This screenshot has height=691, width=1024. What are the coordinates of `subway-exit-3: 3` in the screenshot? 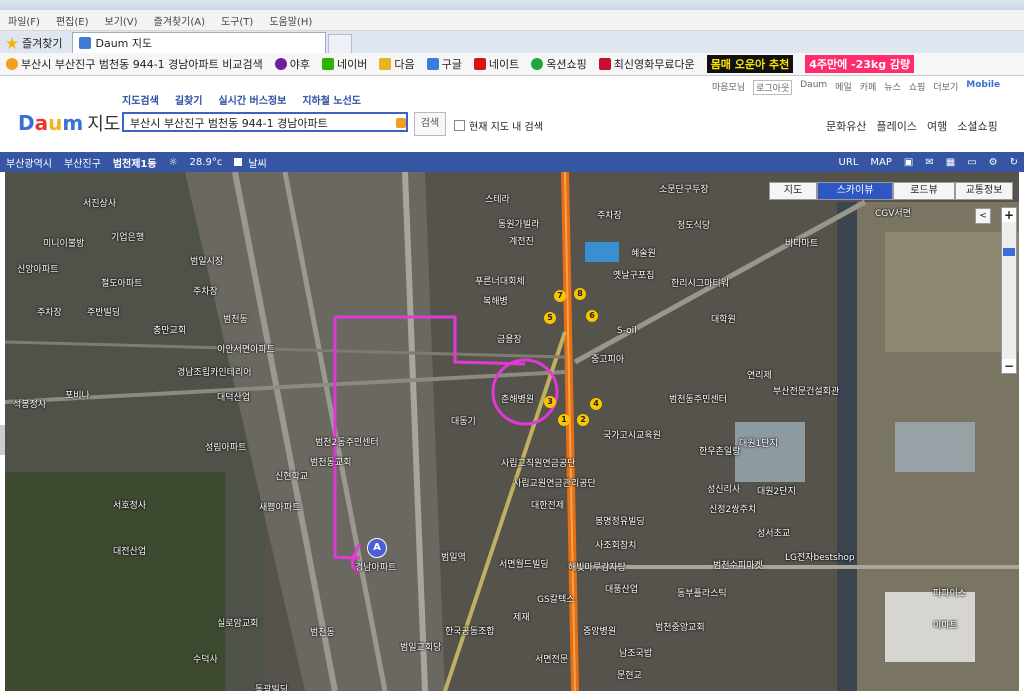 It's located at (550, 402).